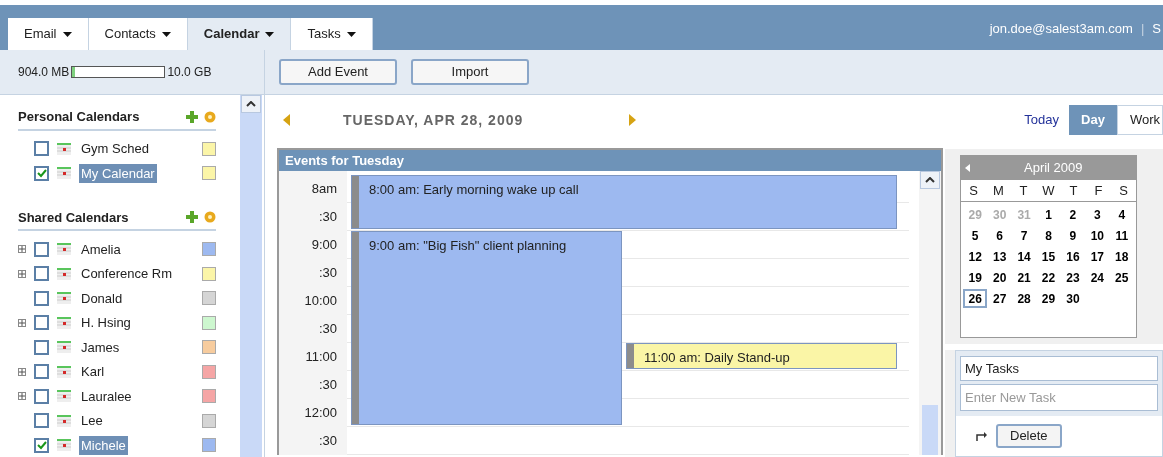 The image size is (1163, 457). Describe the element at coordinates (1061, 29) in the screenshot. I see `user-email: jon.doe@salest3am.com` at that location.